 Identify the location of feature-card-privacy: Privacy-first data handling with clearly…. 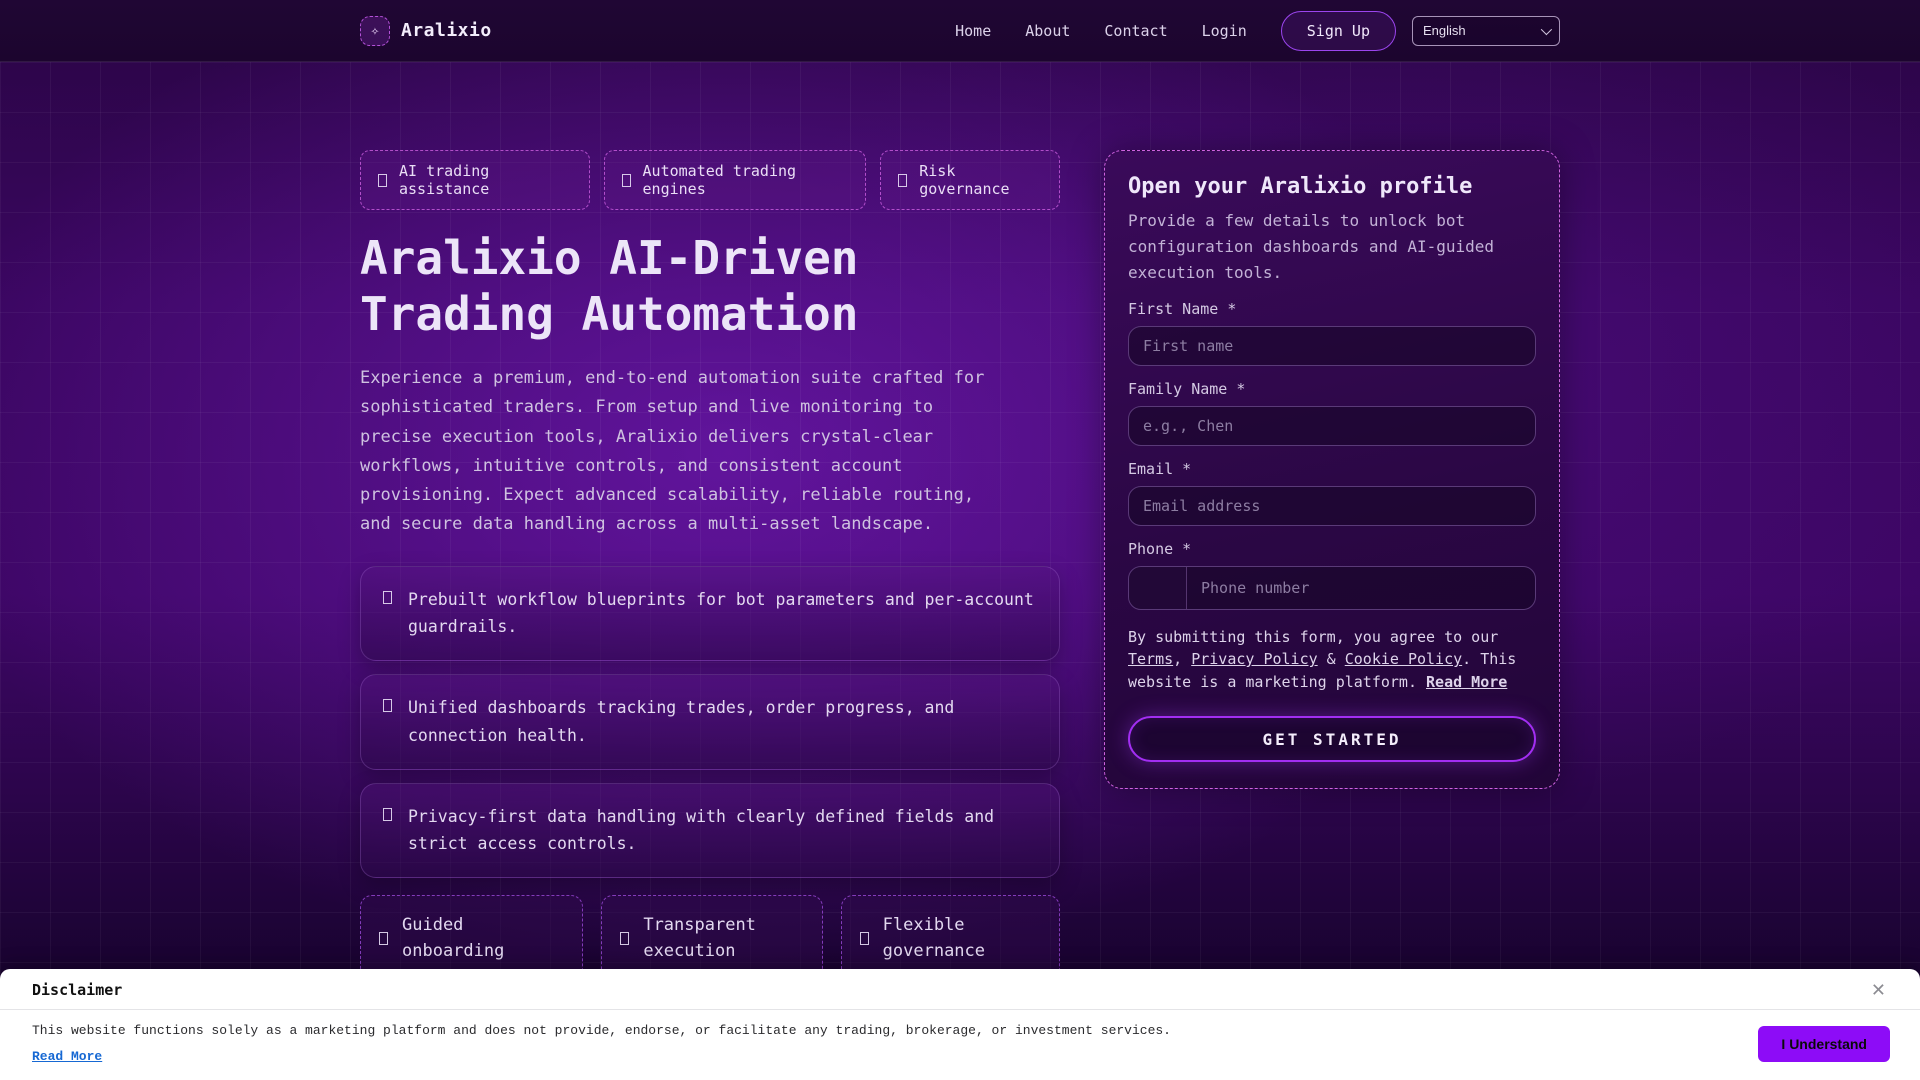
(710, 830).